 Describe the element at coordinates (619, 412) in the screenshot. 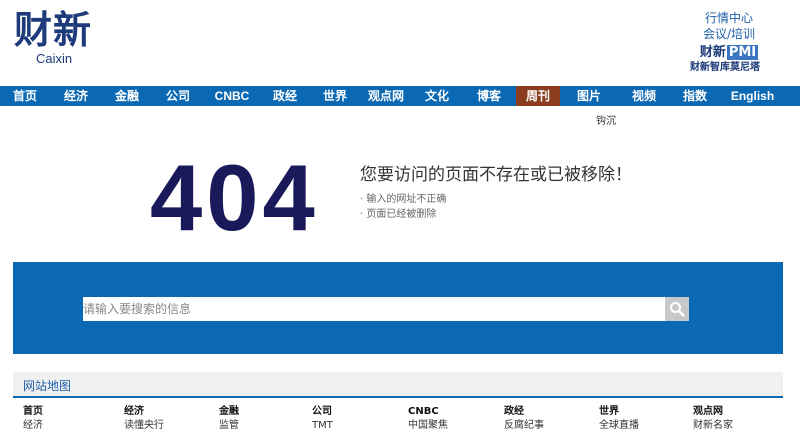

I see `sitemap-column-head: 世界` at that location.